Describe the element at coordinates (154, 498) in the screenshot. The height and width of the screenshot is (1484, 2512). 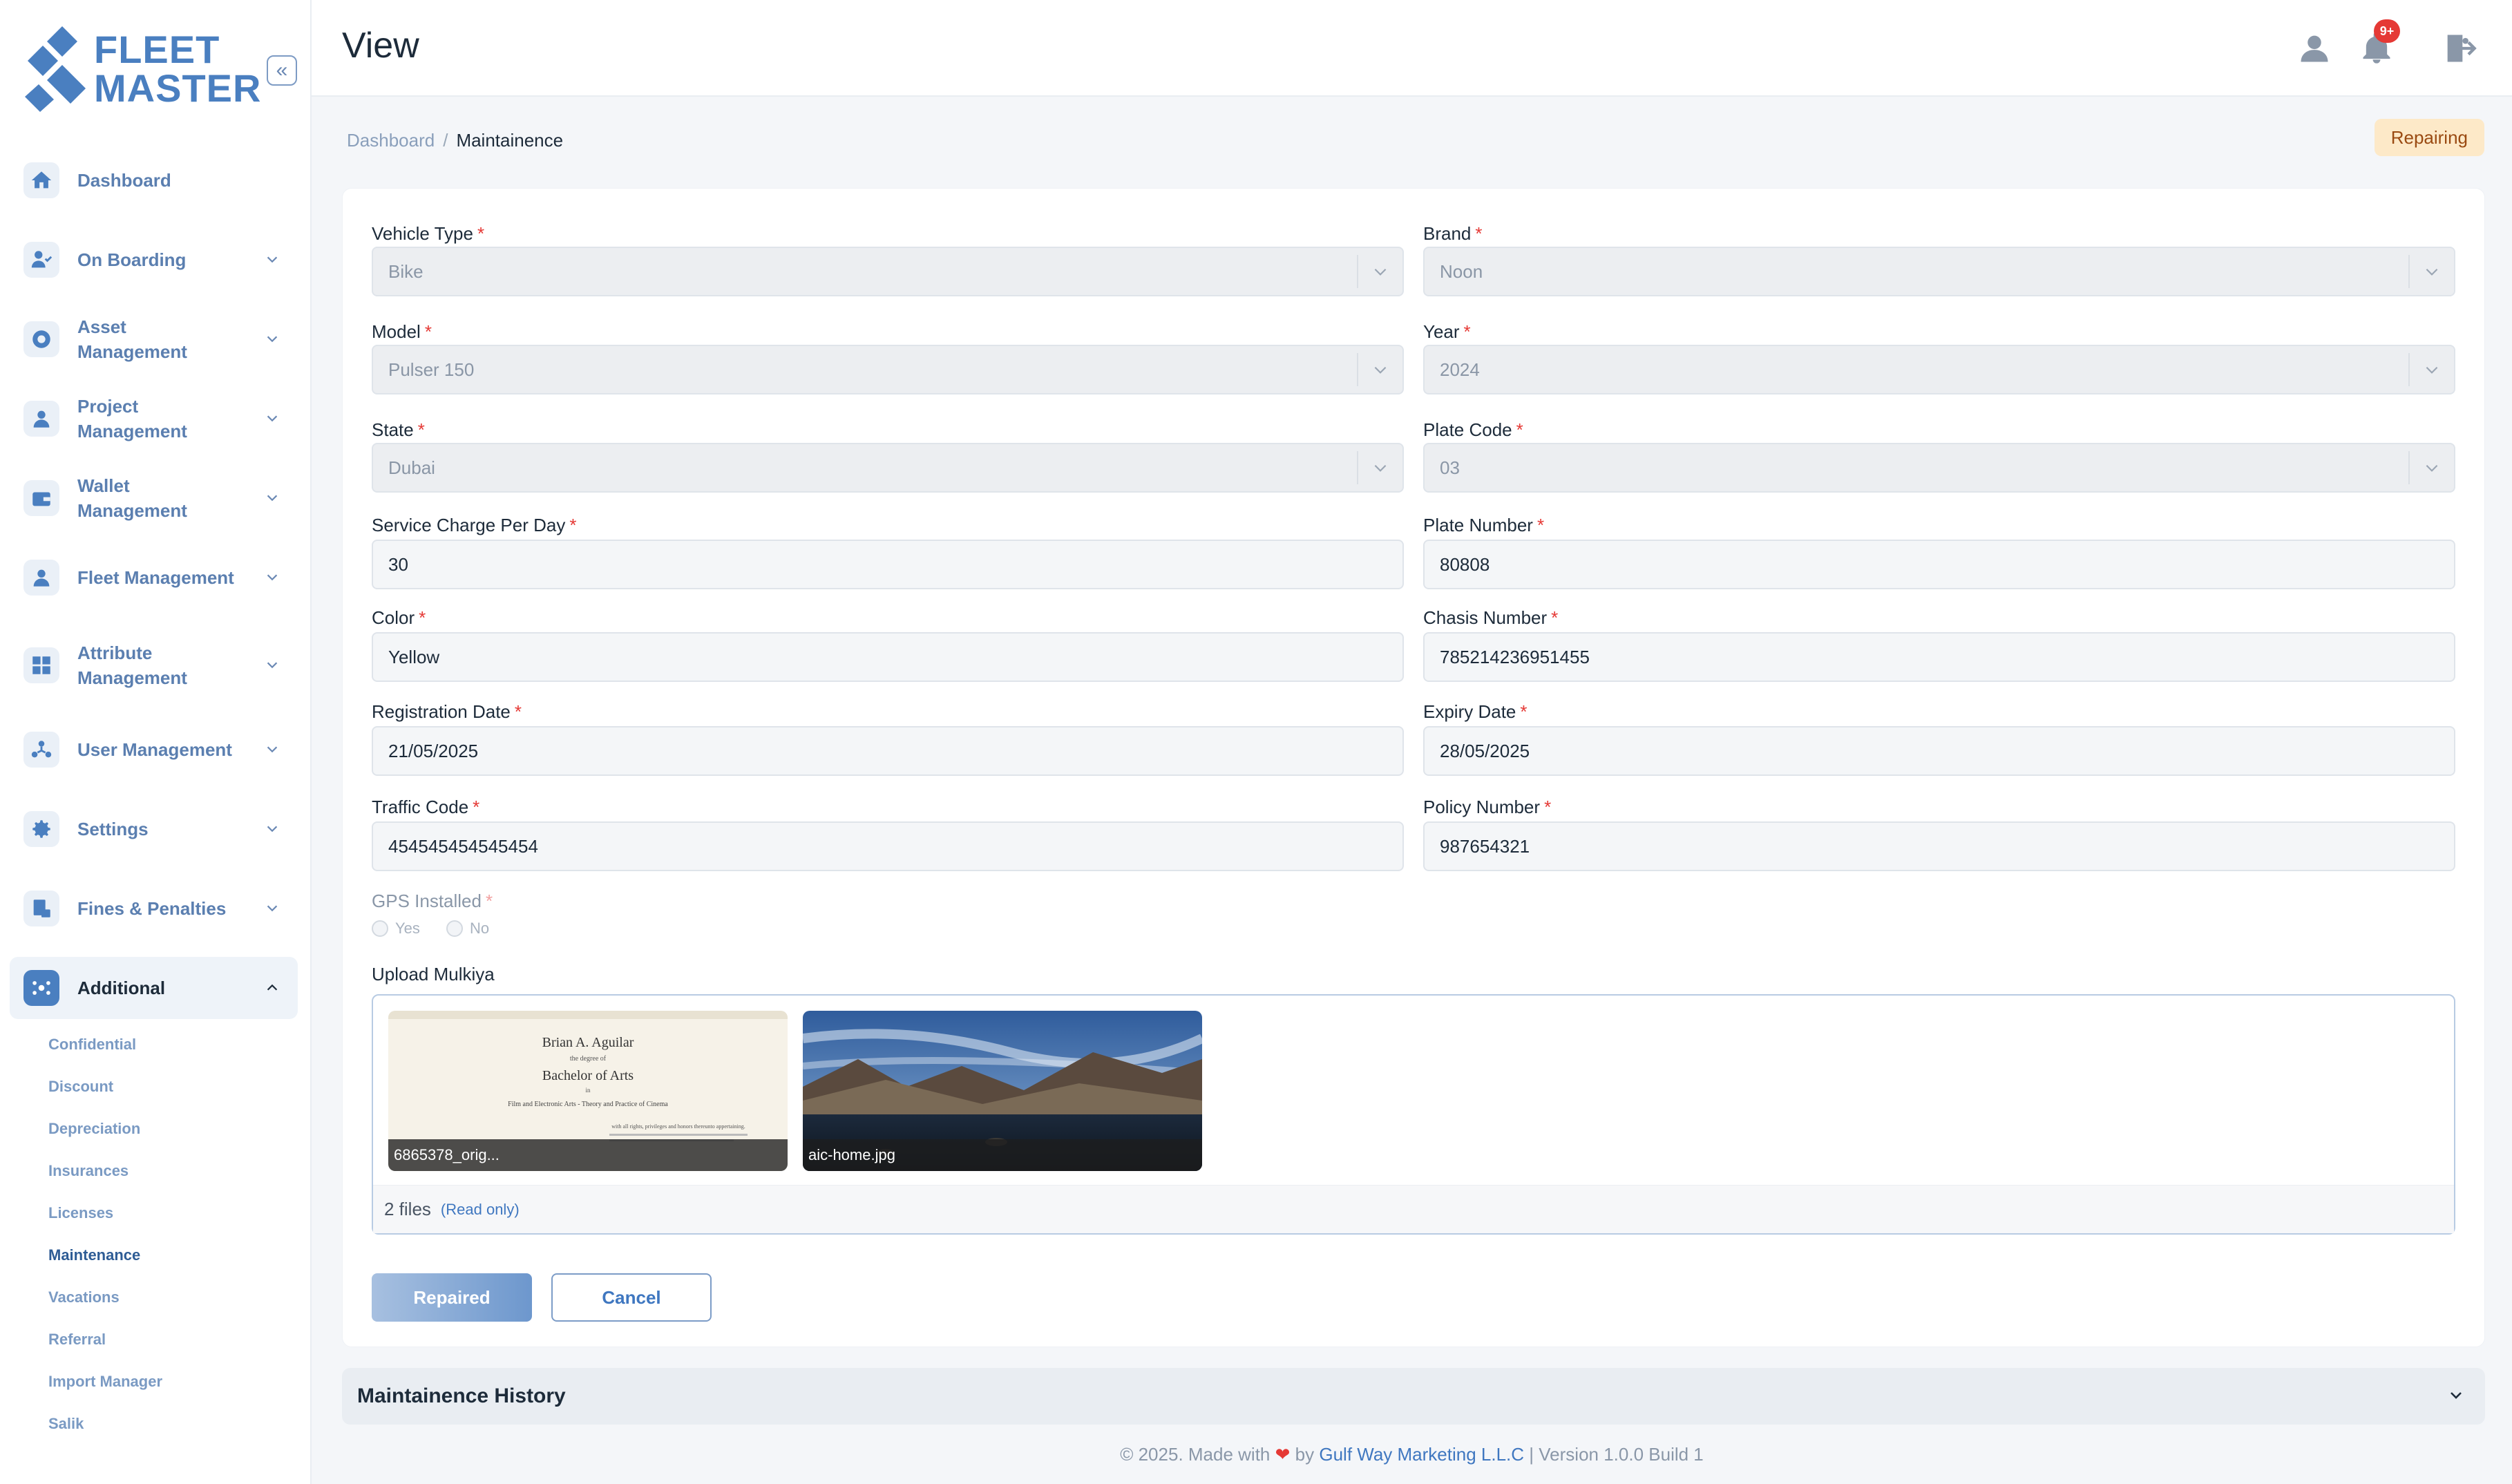
I see `sidebar-item-wallet-management: Wallet Management` at that location.